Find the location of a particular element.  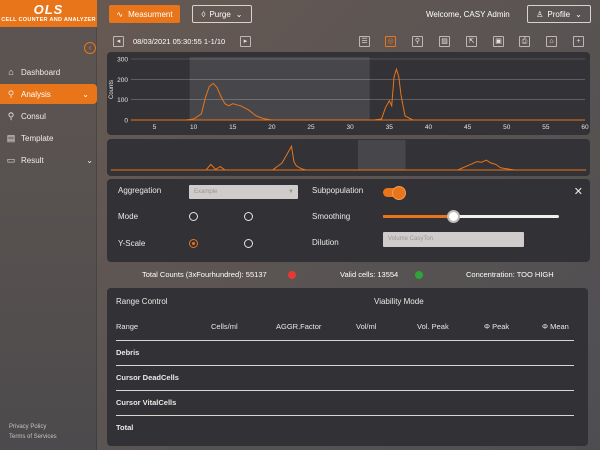

footer-links: Privacy Policy Terms of Services is located at coordinates (33, 432).